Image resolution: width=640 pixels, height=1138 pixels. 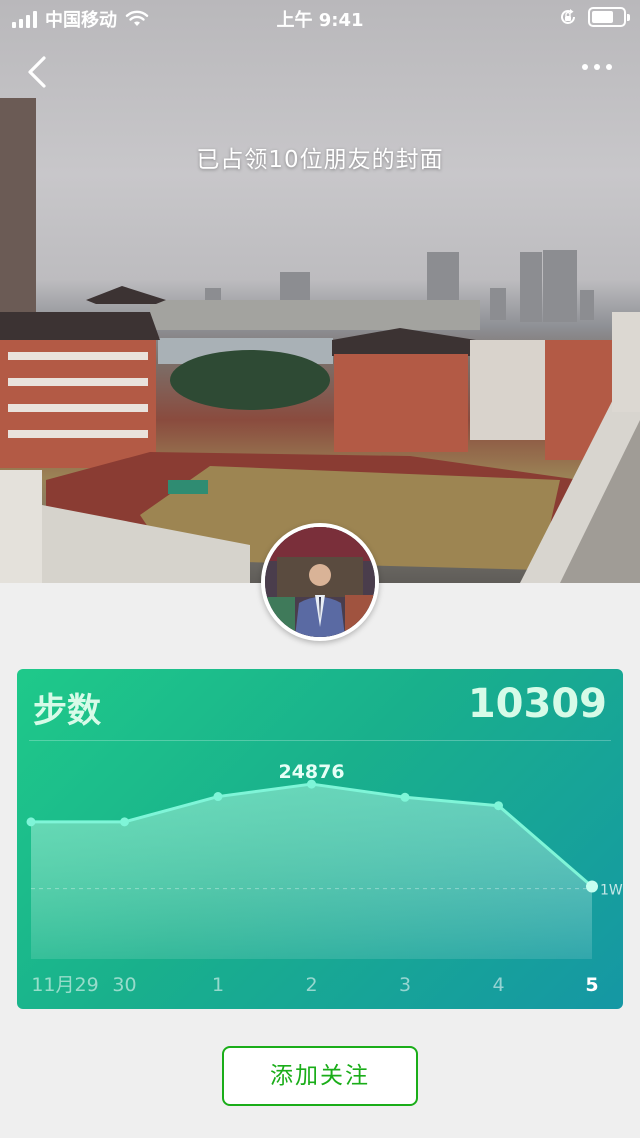 What do you see at coordinates (311, 871) in the screenshot?
I see `chart-area` at bounding box center [311, 871].